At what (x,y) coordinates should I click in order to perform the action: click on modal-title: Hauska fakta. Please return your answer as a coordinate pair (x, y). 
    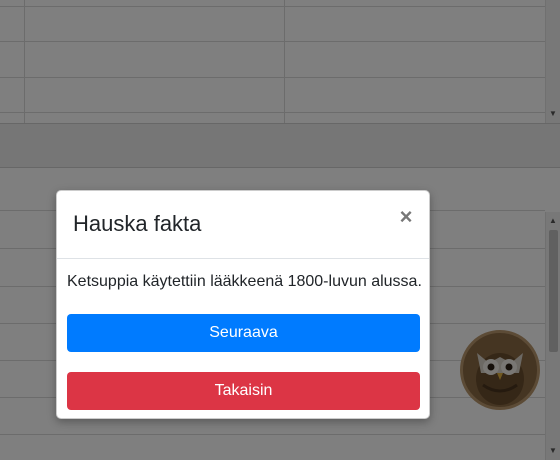
    Looking at the image, I should click on (137, 223).